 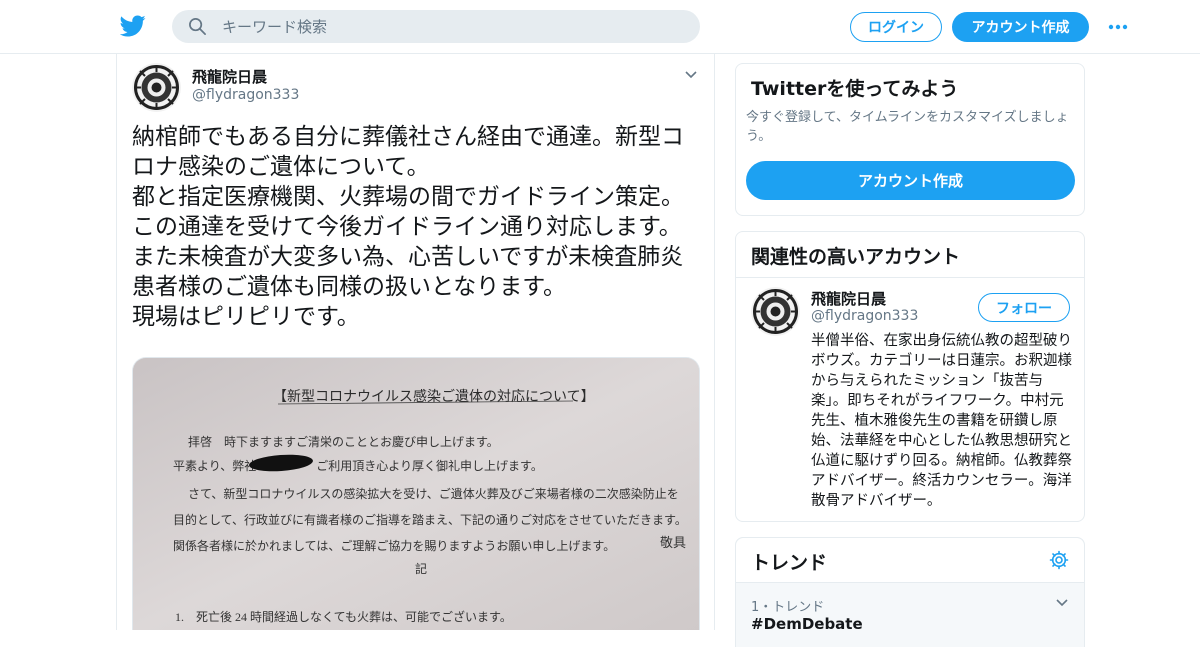 What do you see at coordinates (394, 545) in the screenshot?
I see `media-line-5: 関係各者様に於かれましては、ご理解ご協力を賜りますようお願い申し上げます。` at bounding box center [394, 545].